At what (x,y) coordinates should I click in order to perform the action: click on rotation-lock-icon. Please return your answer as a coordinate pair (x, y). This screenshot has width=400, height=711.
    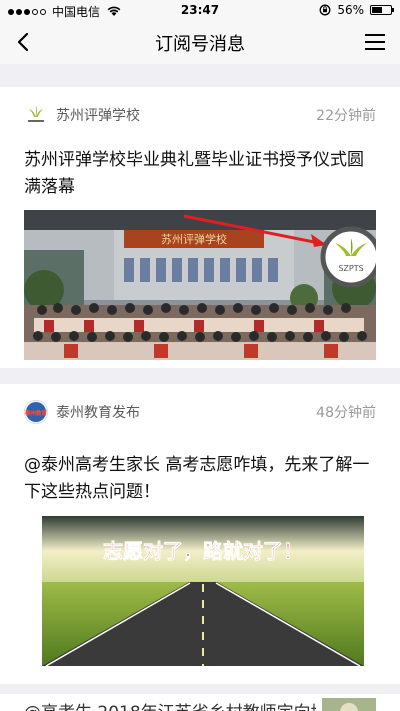
    Looking at the image, I should click on (325, 10).